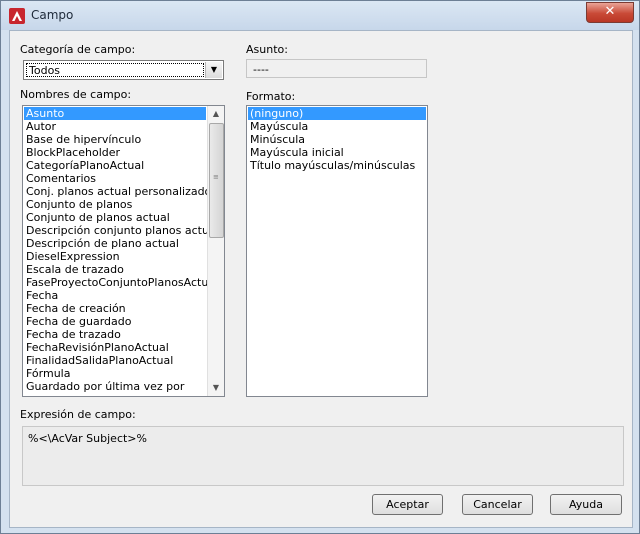  What do you see at coordinates (121, 282) in the screenshot?
I see `list-item: FaseProyectoConjuntoPlanosActual` at bounding box center [121, 282].